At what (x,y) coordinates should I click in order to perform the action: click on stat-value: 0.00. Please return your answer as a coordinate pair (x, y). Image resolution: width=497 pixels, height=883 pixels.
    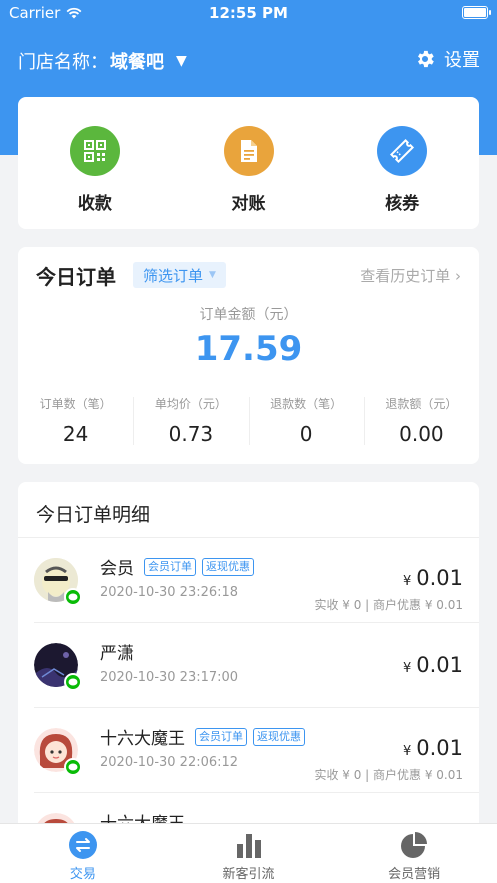
    Looking at the image, I should click on (421, 434).